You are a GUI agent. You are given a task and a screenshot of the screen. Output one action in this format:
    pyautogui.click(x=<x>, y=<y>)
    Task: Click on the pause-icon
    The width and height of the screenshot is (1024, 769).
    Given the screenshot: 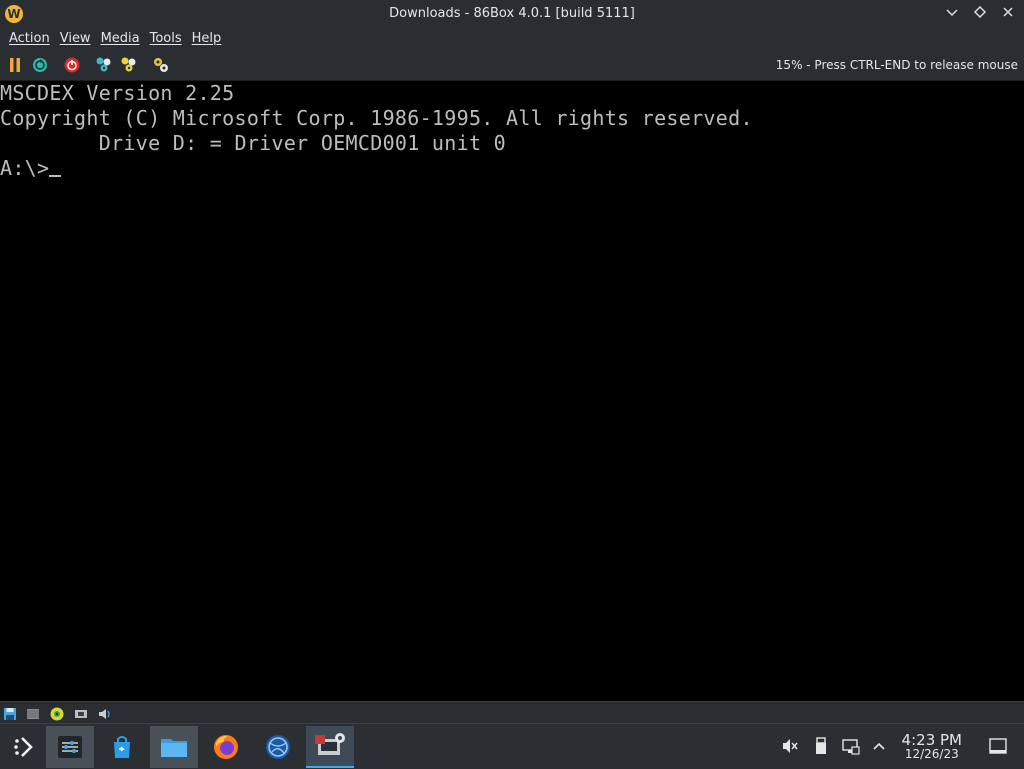 What is the action you would take?
    pyautogui.click(x=15, y=65)
    